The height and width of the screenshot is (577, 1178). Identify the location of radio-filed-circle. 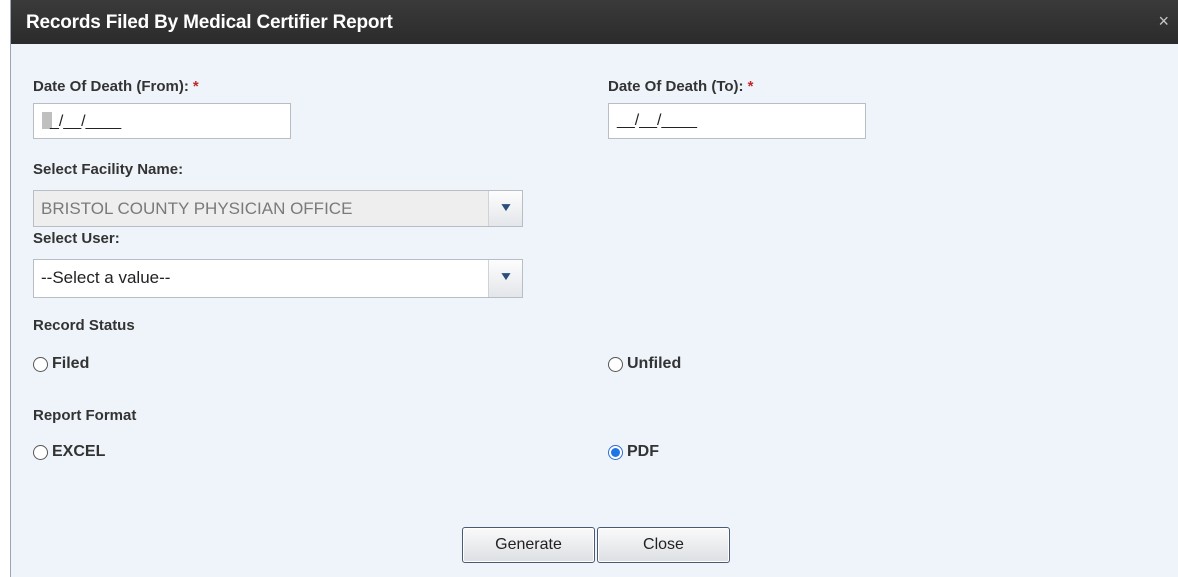
(40, 364).